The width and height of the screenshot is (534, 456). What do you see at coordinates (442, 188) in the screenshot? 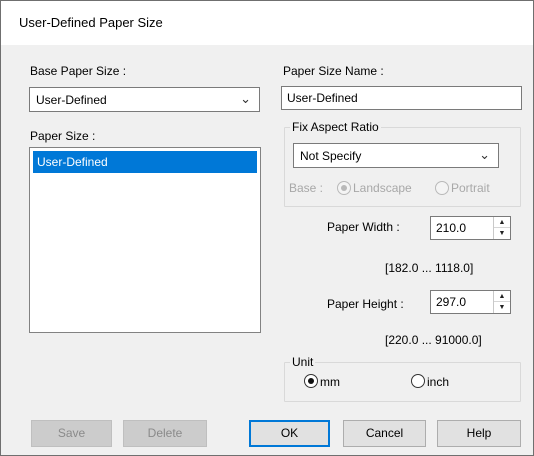
I see `portrait-radio` at bounding box center [442, 188].